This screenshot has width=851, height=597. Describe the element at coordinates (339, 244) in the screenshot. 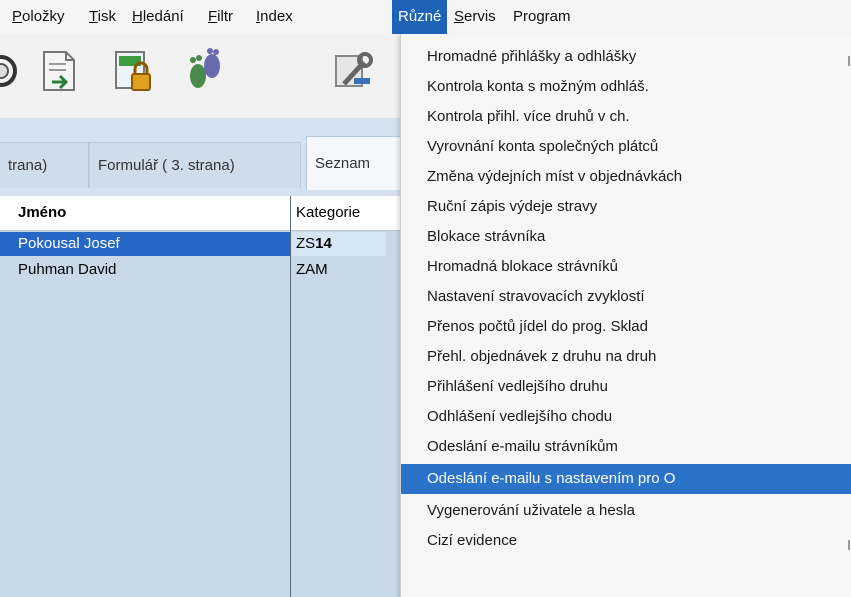

I see `row-category: ZS14` at that location.